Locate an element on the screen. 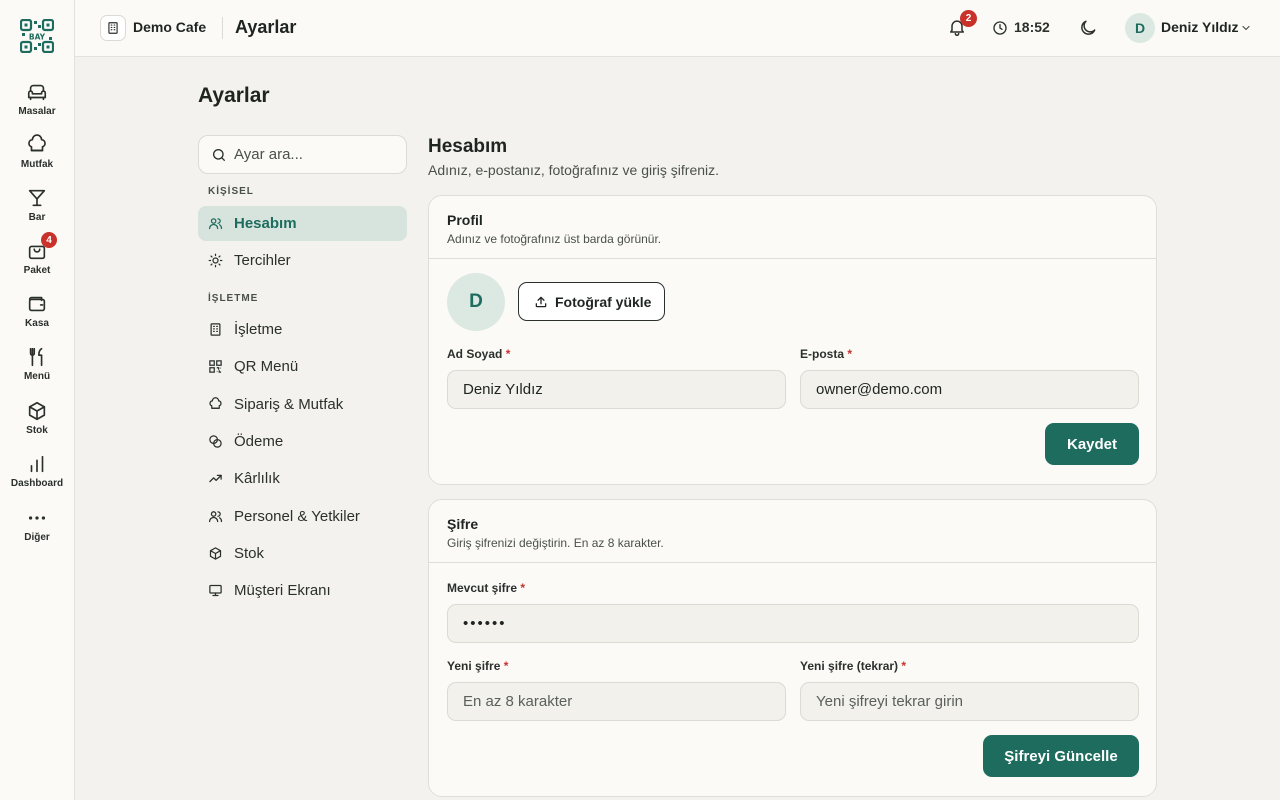 The height and width of the screenshot is (800, 1280). rail-item-diger: Diğer is located at coordinates (37, 530).